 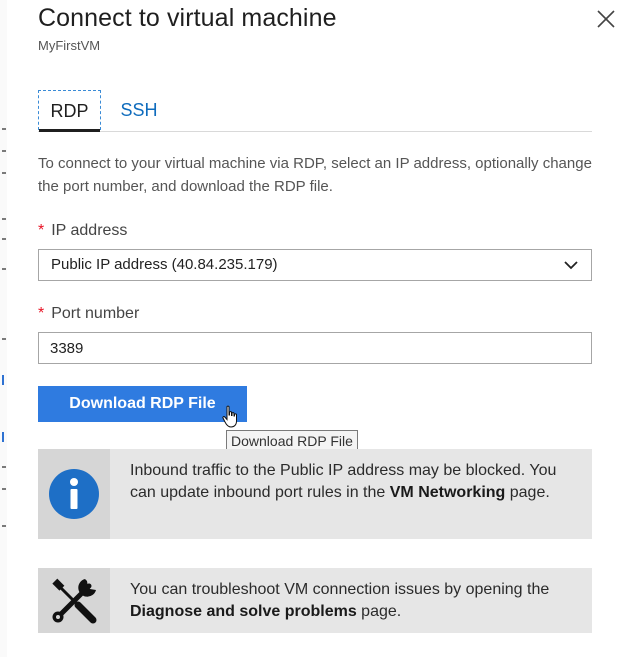 What do you see at coordinates (83, 230) in the screenshot?
I see `ip-address-label: * IP address` at bounding box center [83, 230].